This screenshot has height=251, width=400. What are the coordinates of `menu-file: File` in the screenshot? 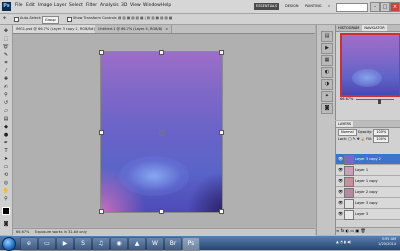 It's located at (19, 5).